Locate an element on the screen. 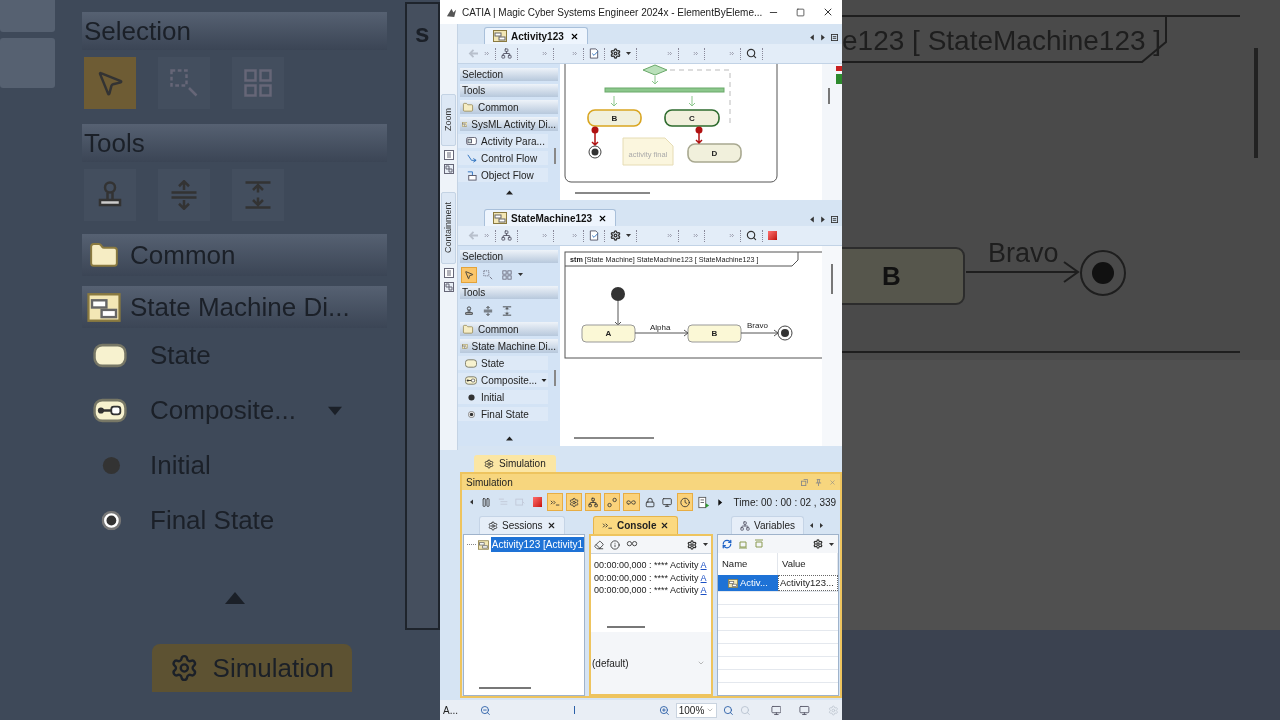 The image size is (1280, 720). side-tab: Containment is located at coordinates (448, 228).